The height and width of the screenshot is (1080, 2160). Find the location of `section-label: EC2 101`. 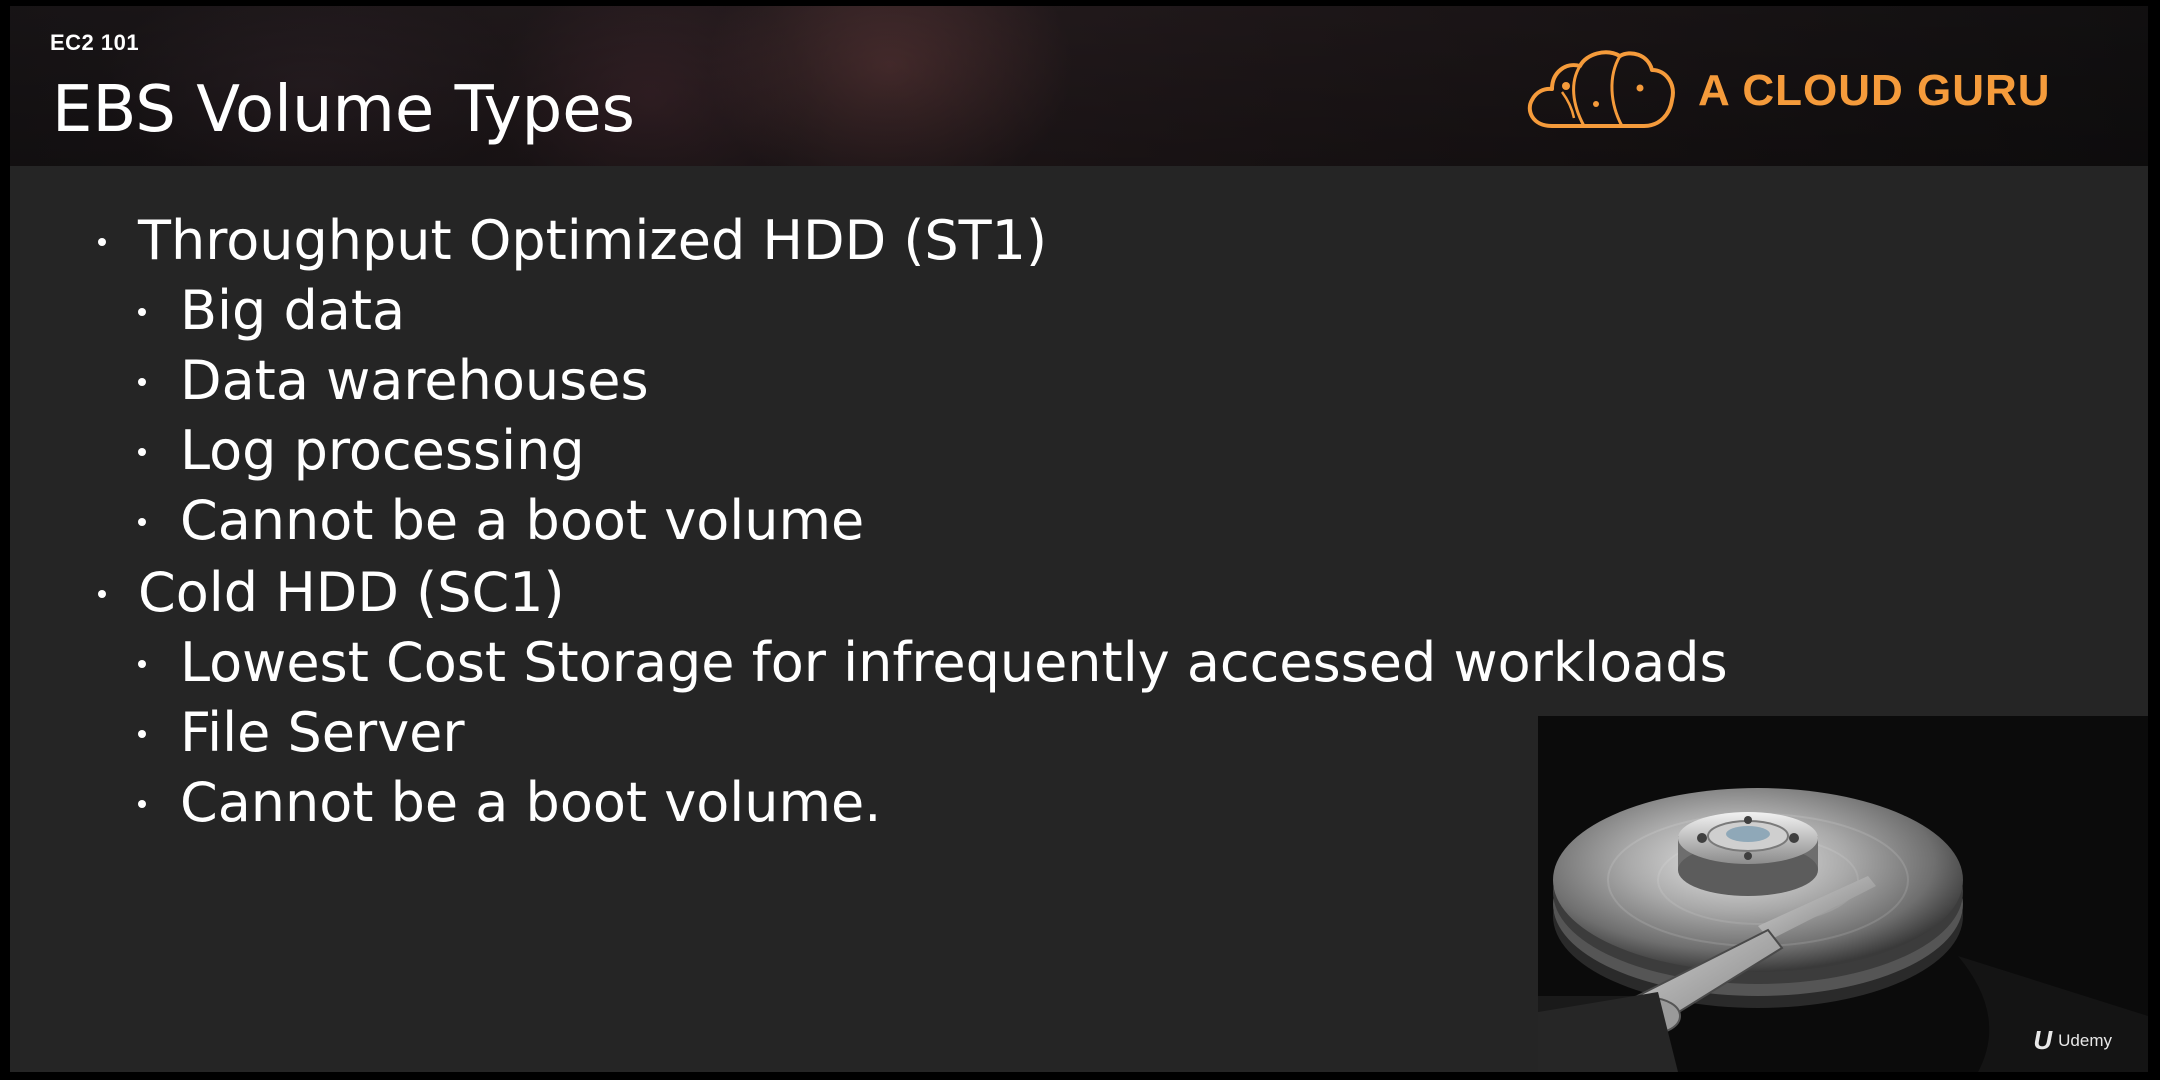

section-label: EC2 101 is located at coordinates (95, 42).